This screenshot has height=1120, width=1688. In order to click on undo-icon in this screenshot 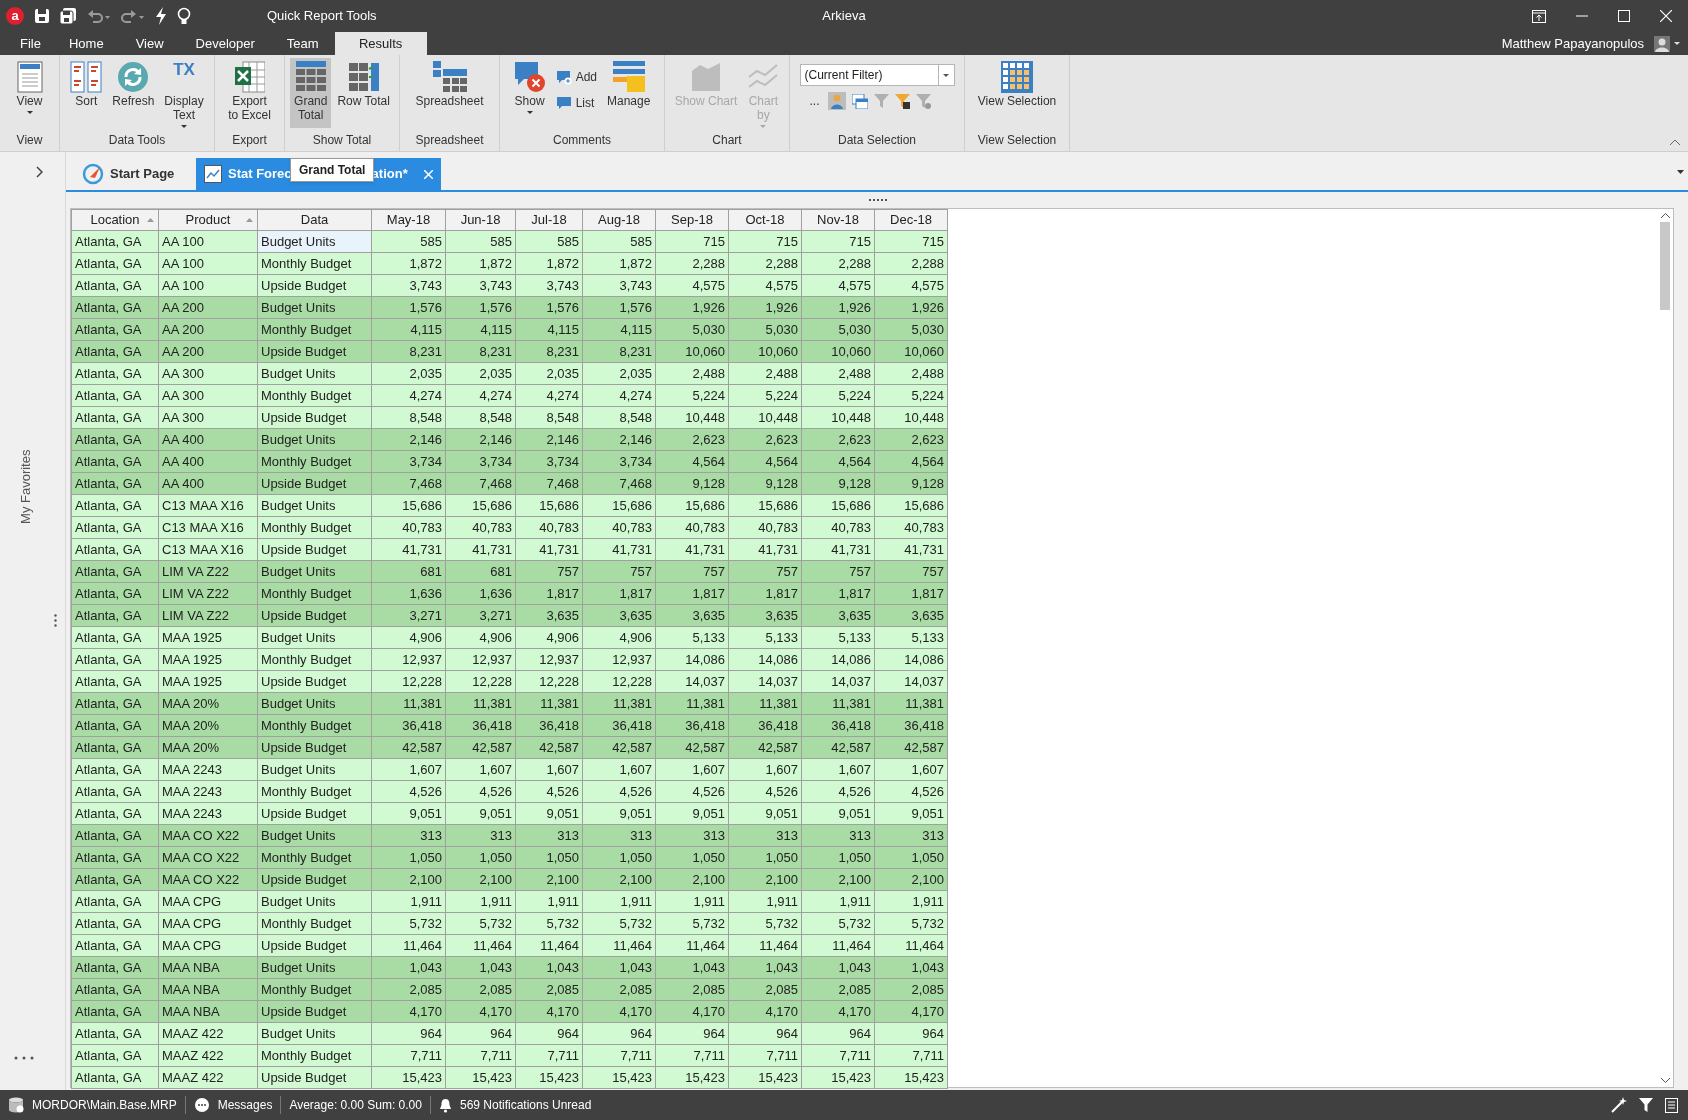, I will do `click(99, 16)`.